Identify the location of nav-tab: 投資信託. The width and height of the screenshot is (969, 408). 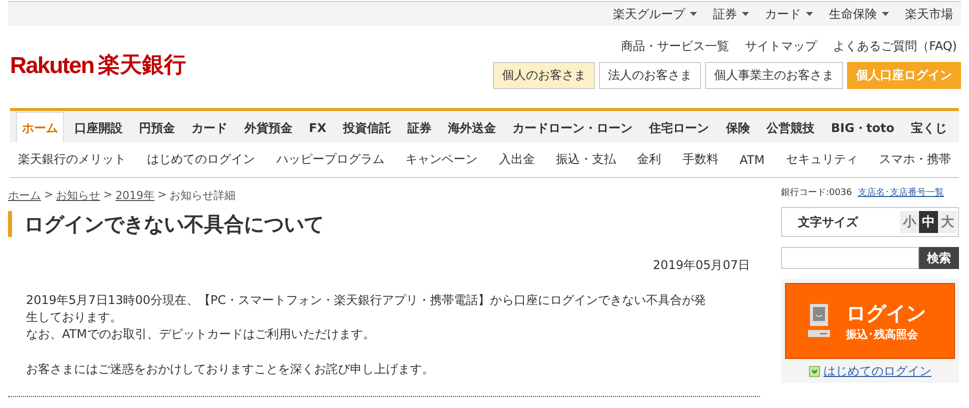
(366, 127).